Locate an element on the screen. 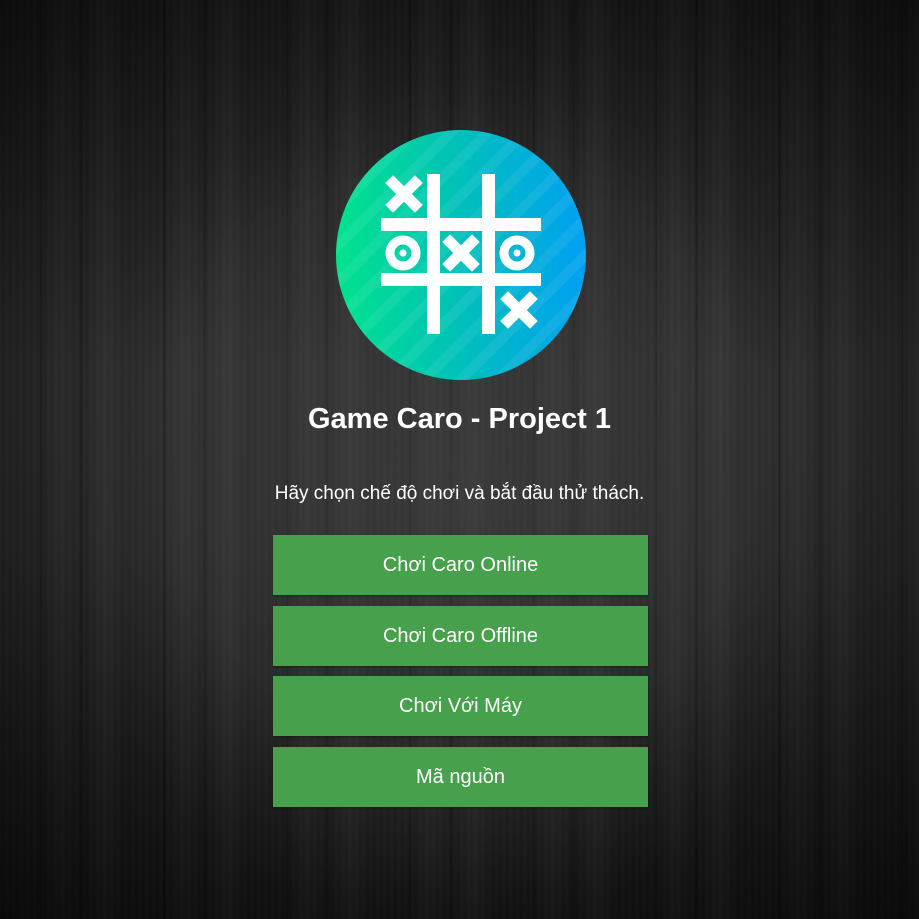  page-title: Game Caro - Project 1 is located at coordinates (459, 419).